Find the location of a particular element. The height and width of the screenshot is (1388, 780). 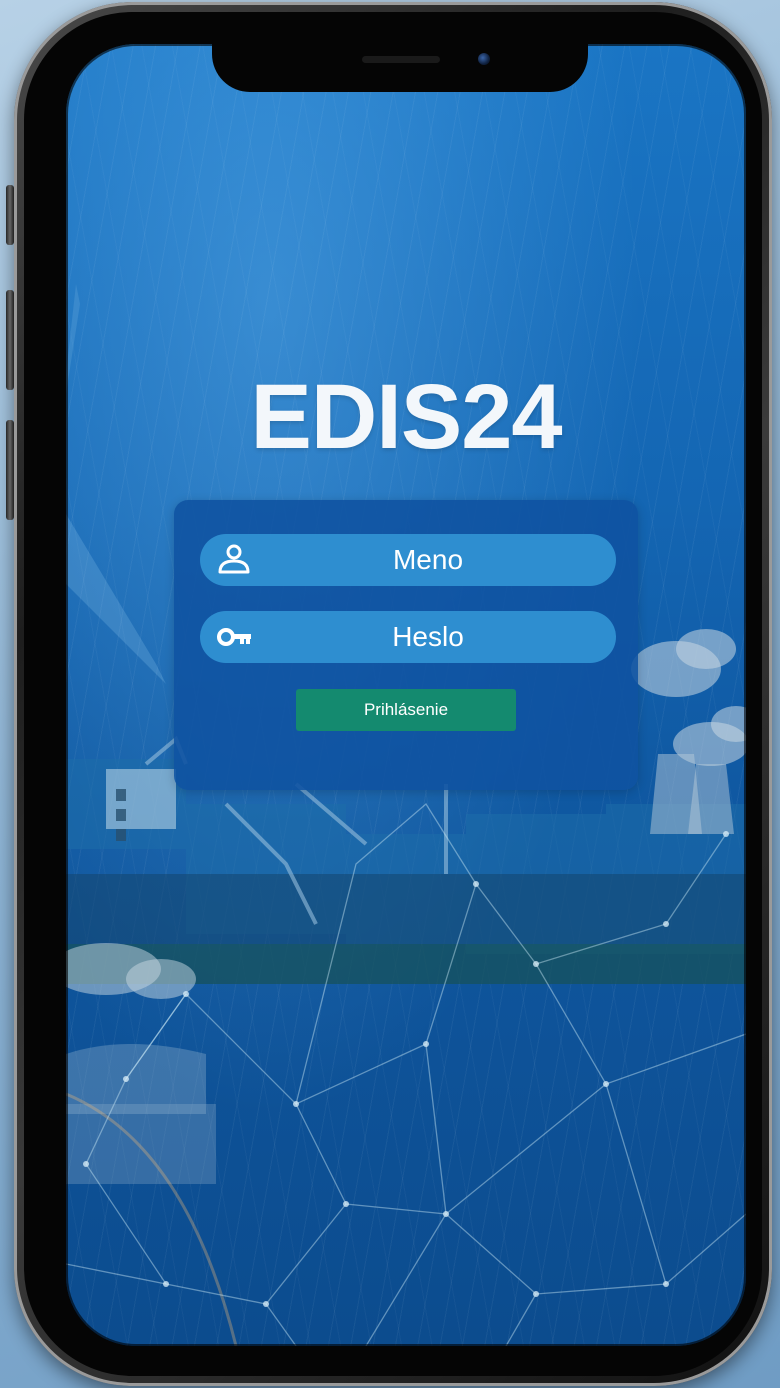

speaker-grille is located at coordinates (401, 59).